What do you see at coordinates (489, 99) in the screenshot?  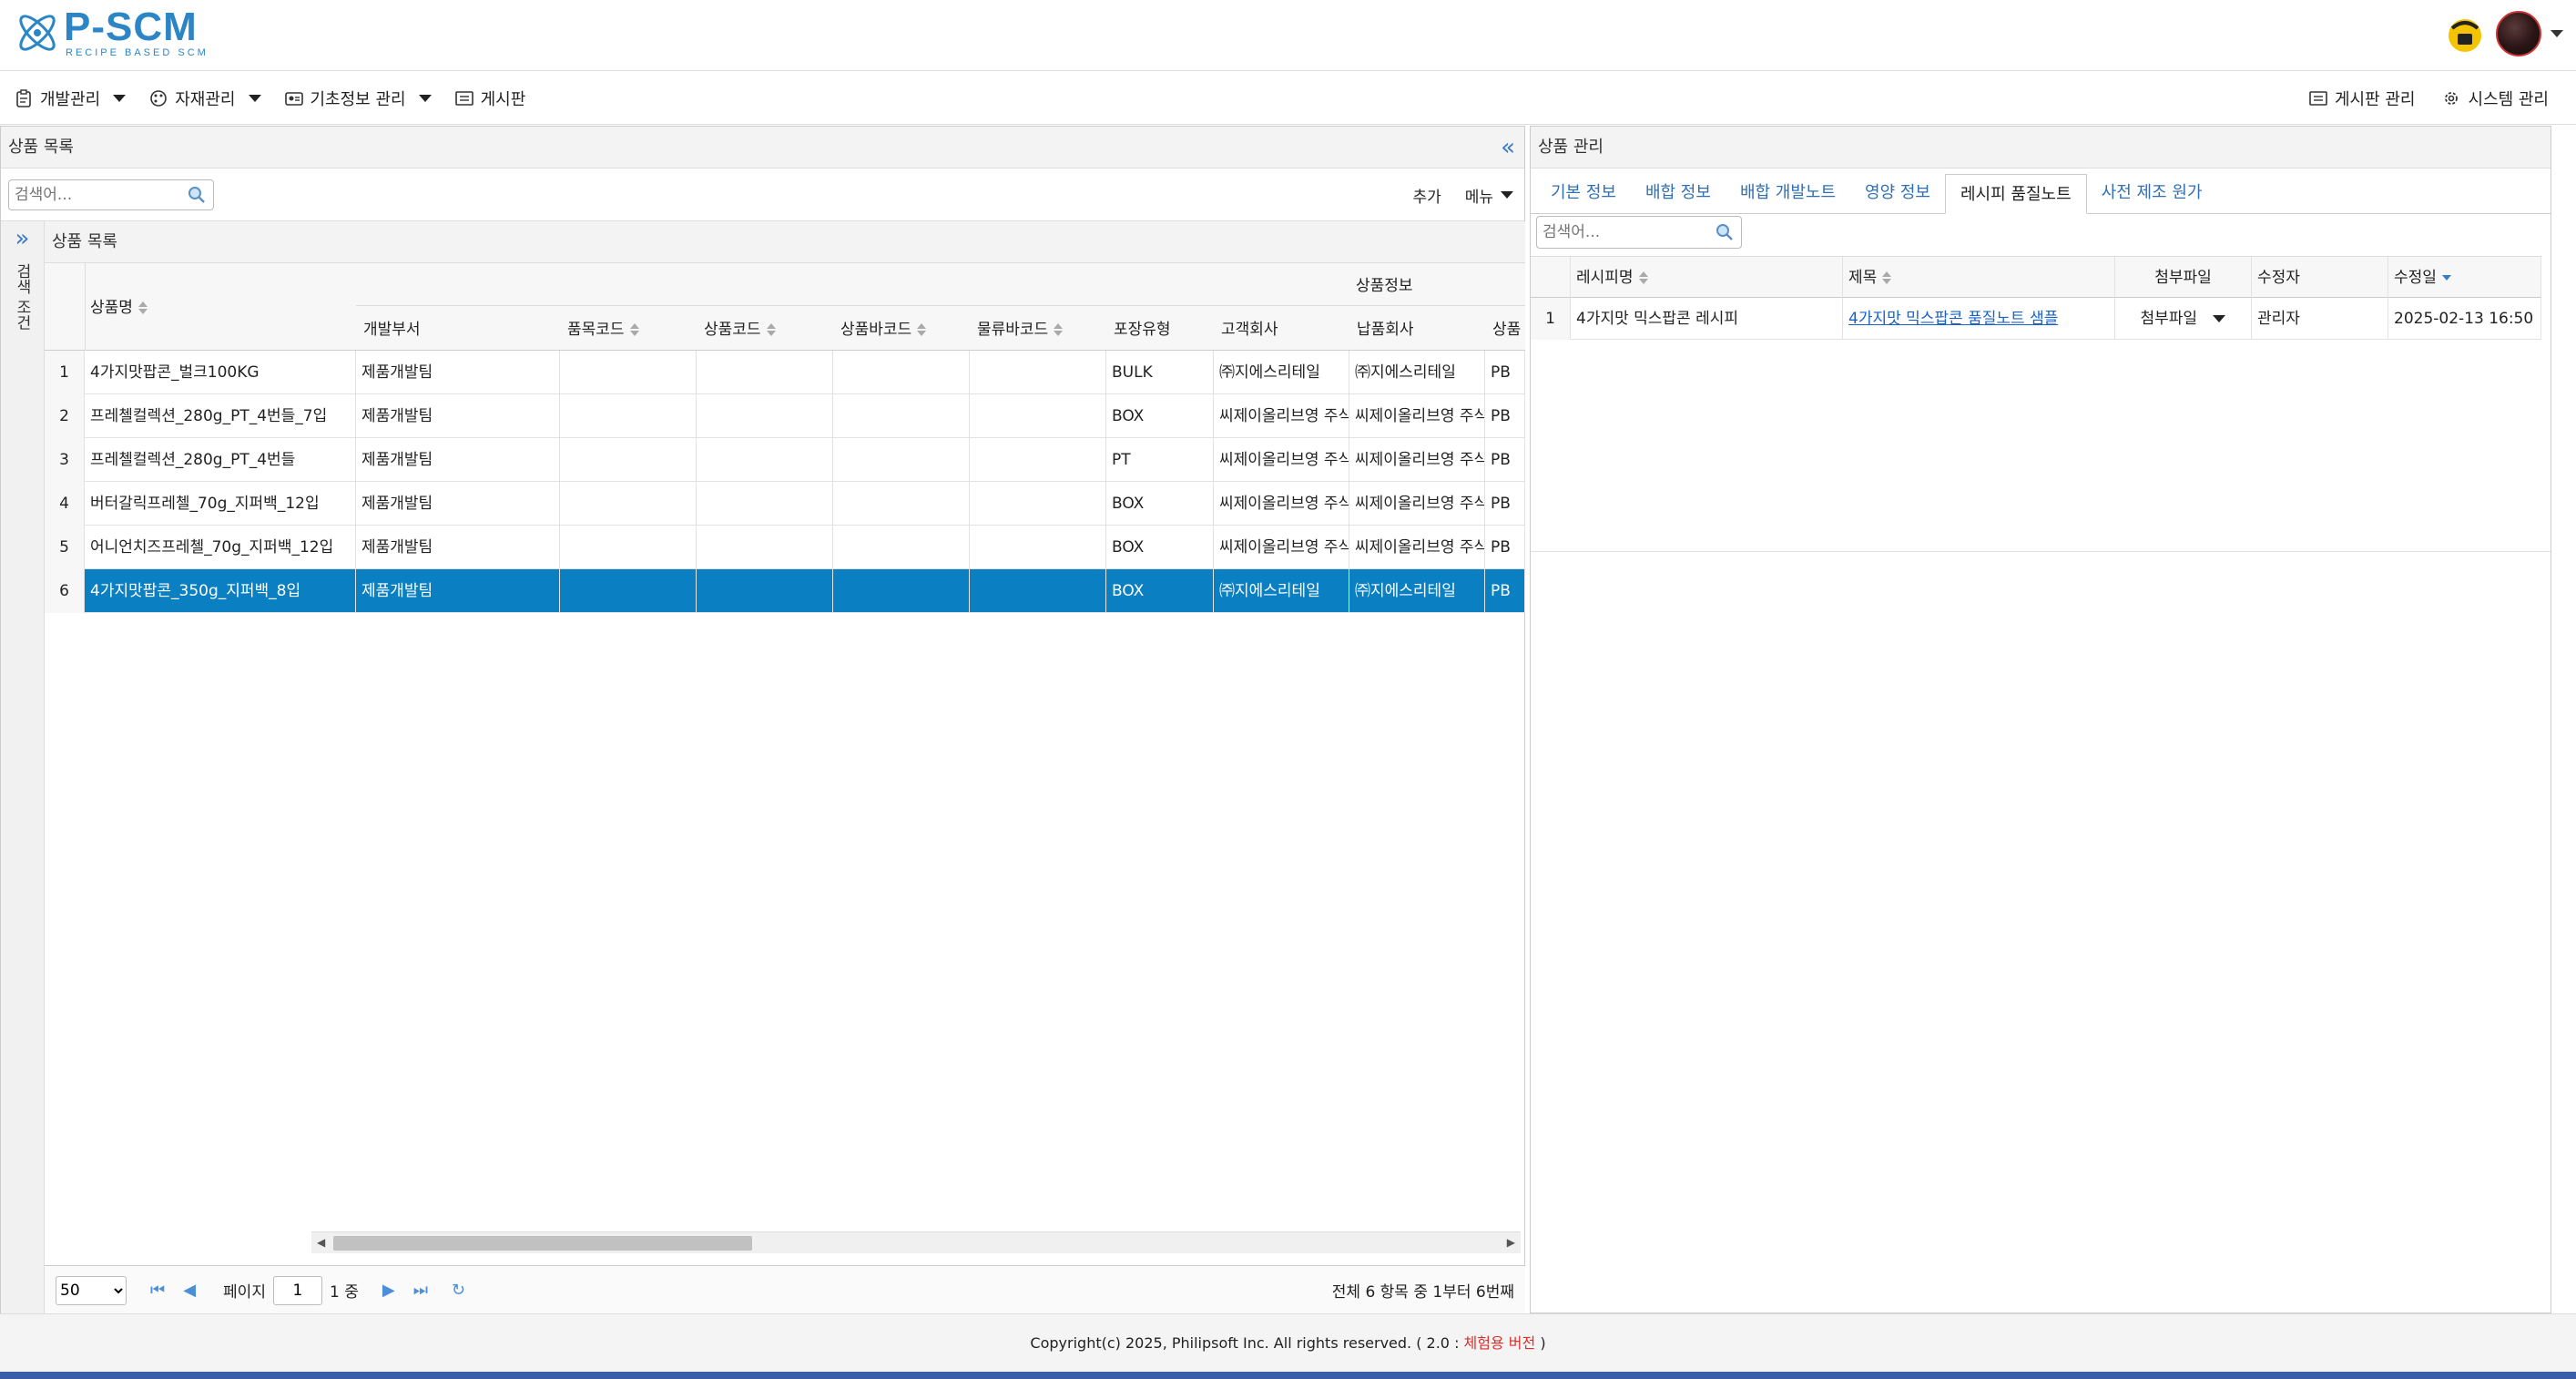 I see `menu-board: 게시판` at bounding box center [489, 99].